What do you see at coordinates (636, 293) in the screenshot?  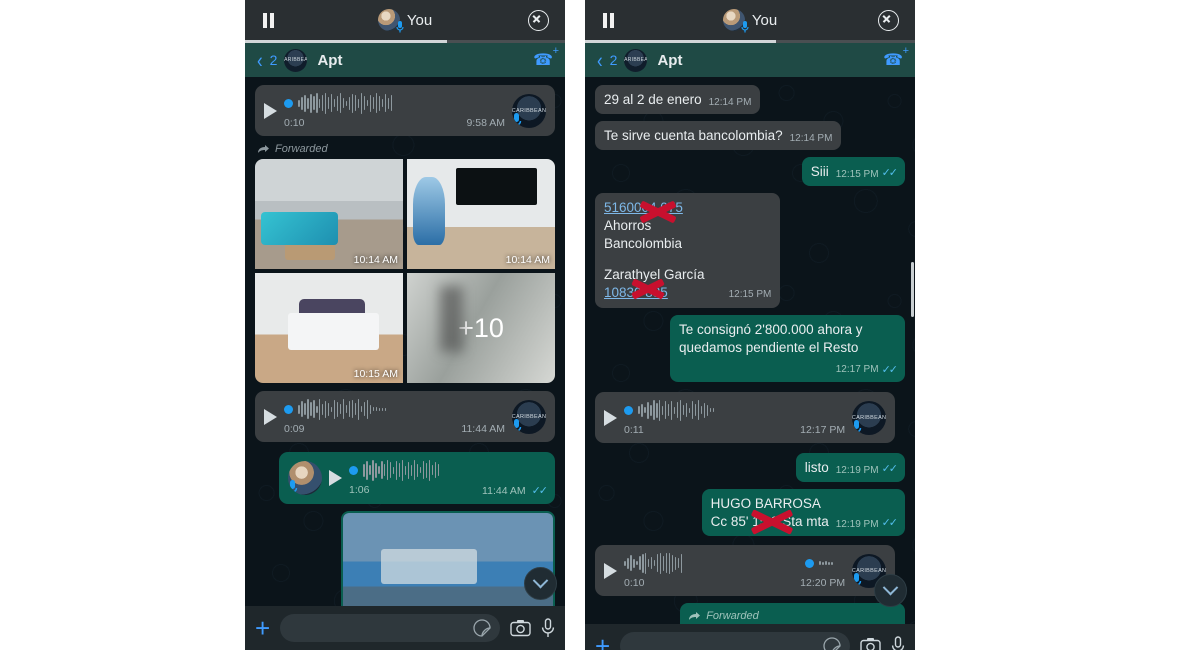 I see `holder-id-number: 10830 885` at bounding box center [636, 293].